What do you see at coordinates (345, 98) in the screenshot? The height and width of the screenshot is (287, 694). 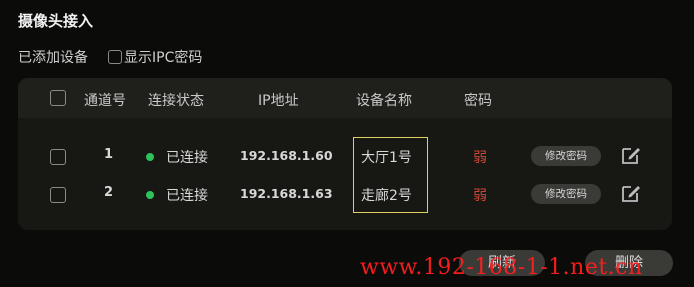 I see `table-header: 通道号 连接状态 IP地址 设备名称 密码` at bounding box center [345, 98].